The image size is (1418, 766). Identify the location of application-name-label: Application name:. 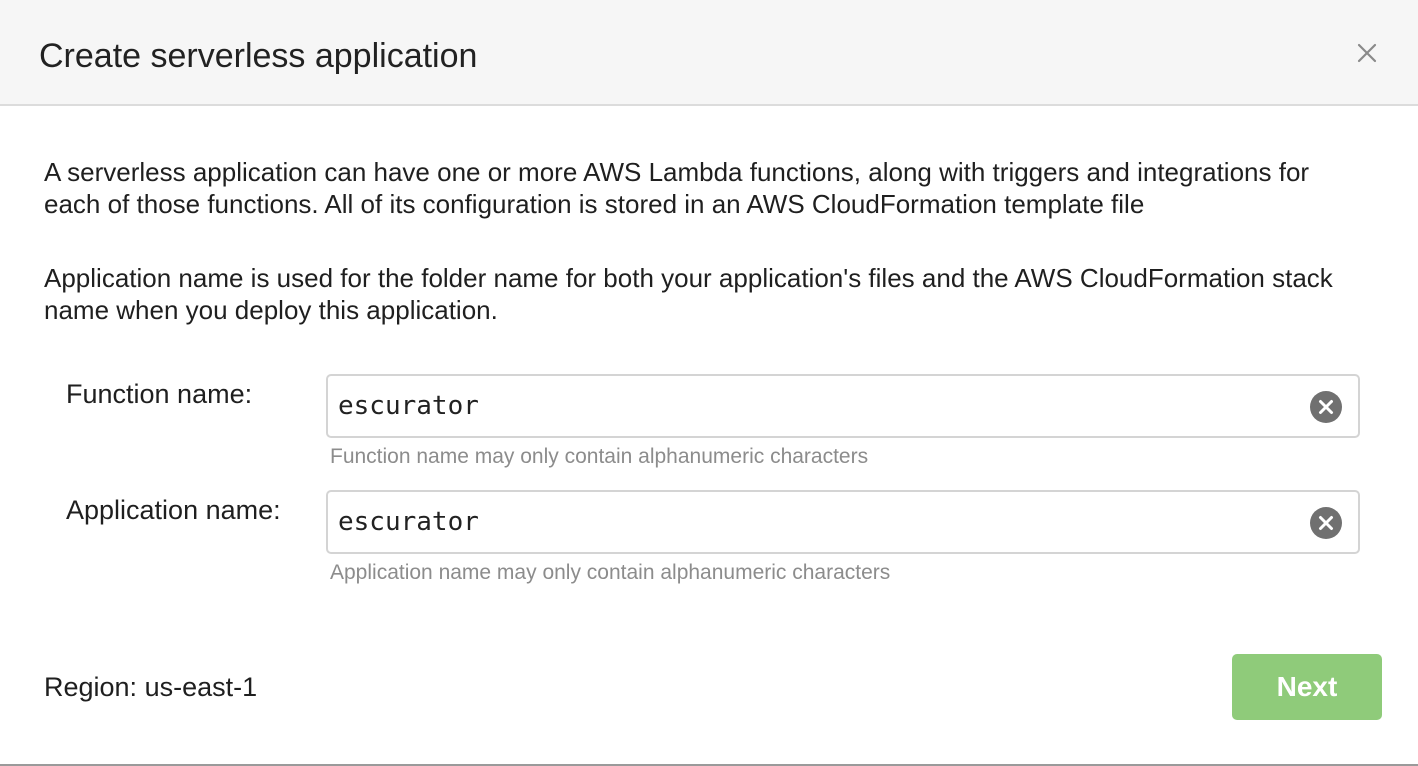
(173, 510).